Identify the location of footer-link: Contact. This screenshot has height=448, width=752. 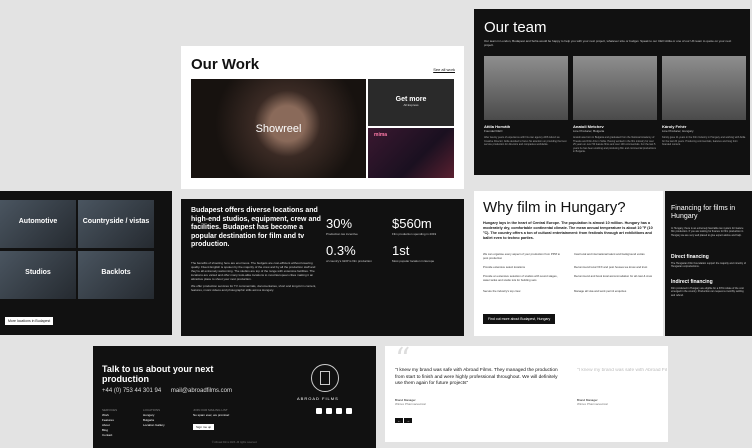
(109, 435).